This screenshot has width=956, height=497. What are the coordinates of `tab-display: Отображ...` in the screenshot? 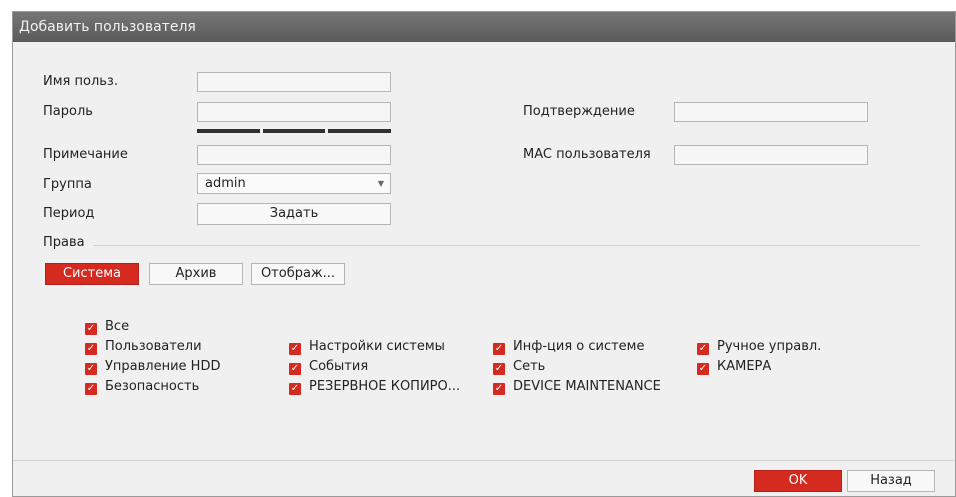 It's located at (298, 274).